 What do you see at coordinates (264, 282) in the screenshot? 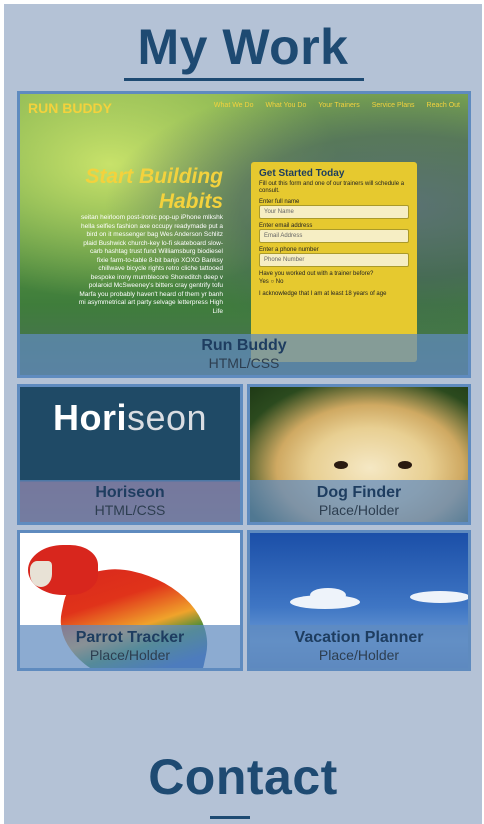
I see `radio-yes: Yes` at bounding box center [264, 282].